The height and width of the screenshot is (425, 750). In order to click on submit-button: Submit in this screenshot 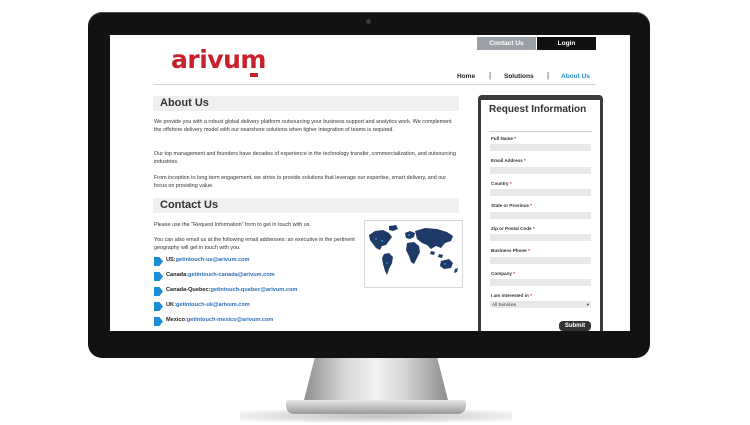, I will do `click(575, 326)`.